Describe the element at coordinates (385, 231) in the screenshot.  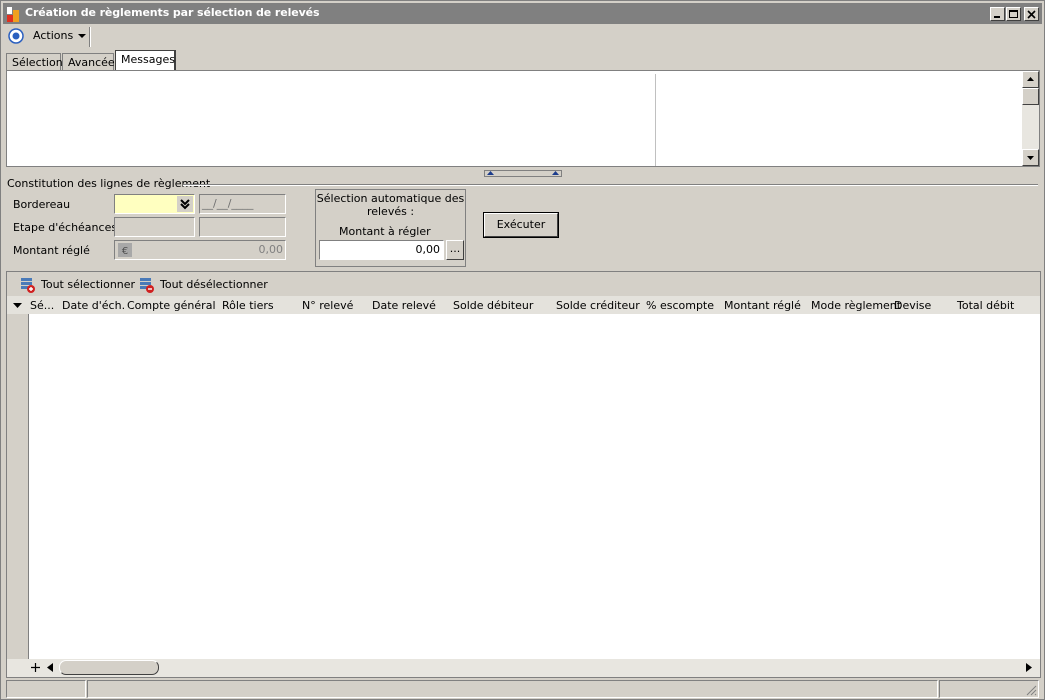
I see `montant-a-regler-label: Montant à régler` at that location.